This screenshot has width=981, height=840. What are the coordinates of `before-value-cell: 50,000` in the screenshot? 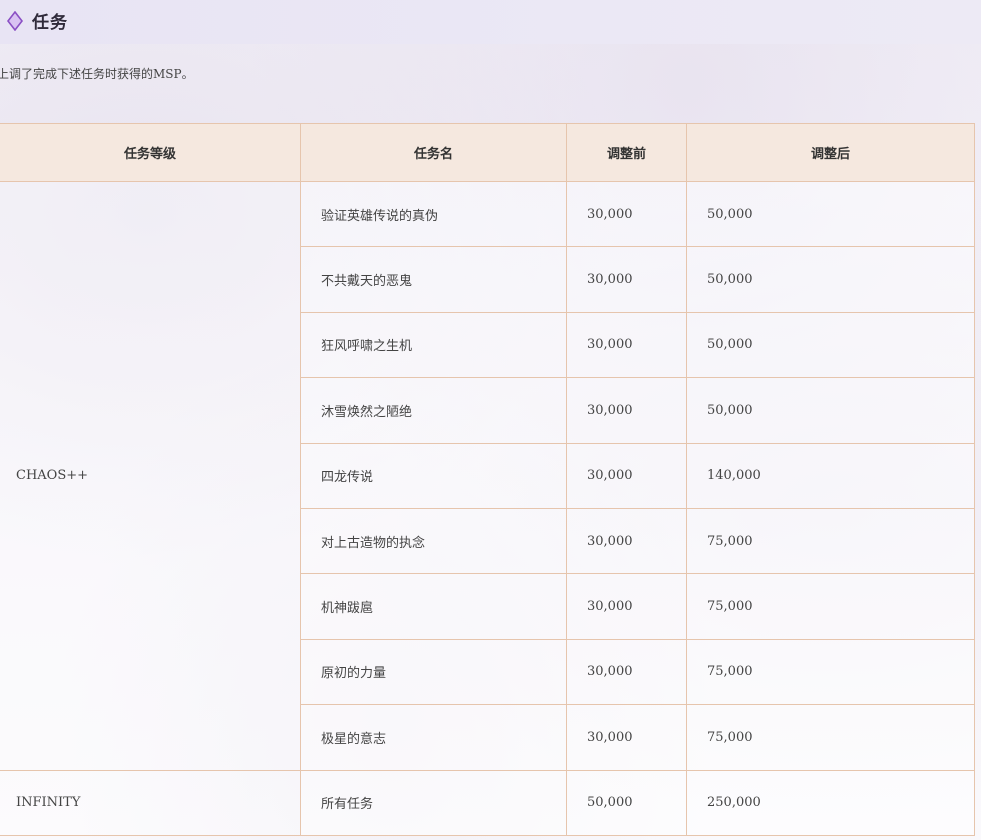 It's located at (626, 802).